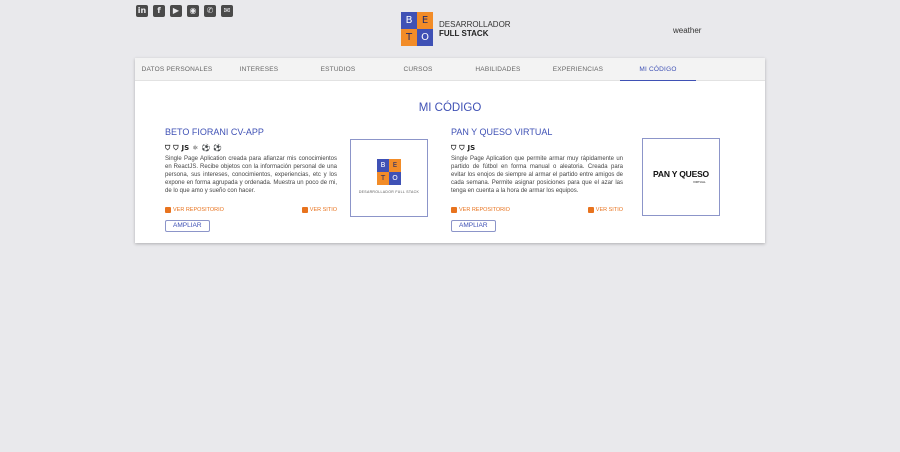 The height and width of the screenshot is (452, 900). Describe the element at coordinates (578, 69) in the screenshot. I see `tab-experiencias: EXPERIENCIAS` at that location.